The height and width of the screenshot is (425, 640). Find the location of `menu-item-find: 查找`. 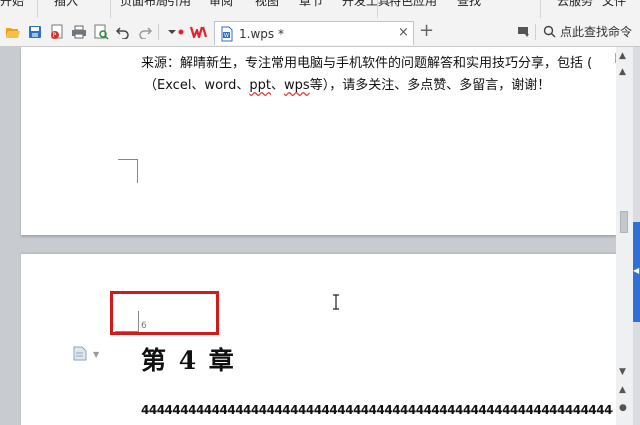

menu-item-find: 查找 is located at coordinates (469, 5).